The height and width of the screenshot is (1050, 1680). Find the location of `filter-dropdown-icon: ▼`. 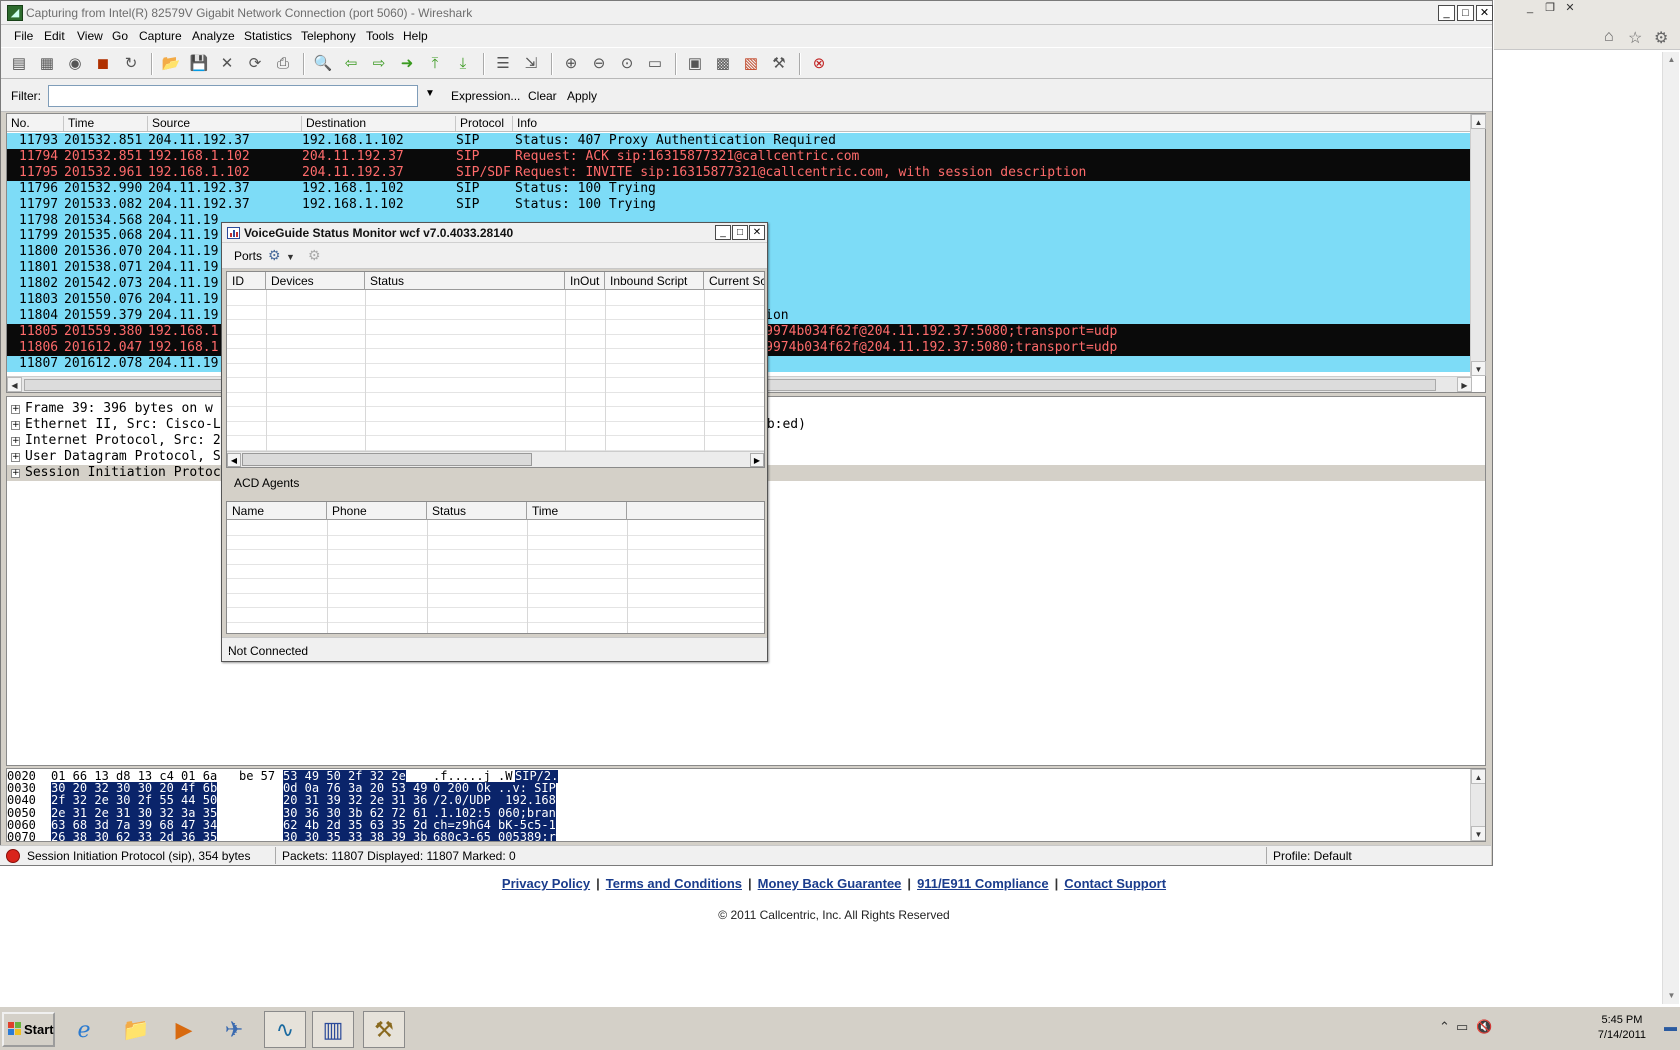

filter-dropdown-icon: ▼ is located at coordinates (430, 93).